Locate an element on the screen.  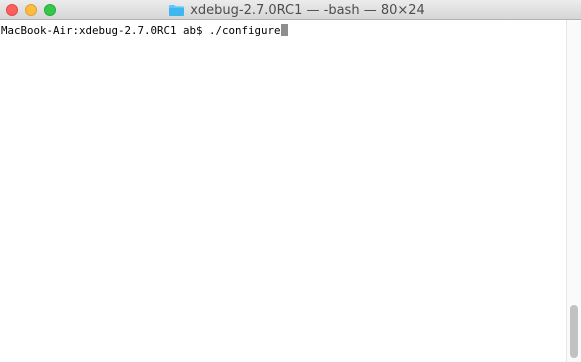
text-cursor is located at coordinates (284, 30).